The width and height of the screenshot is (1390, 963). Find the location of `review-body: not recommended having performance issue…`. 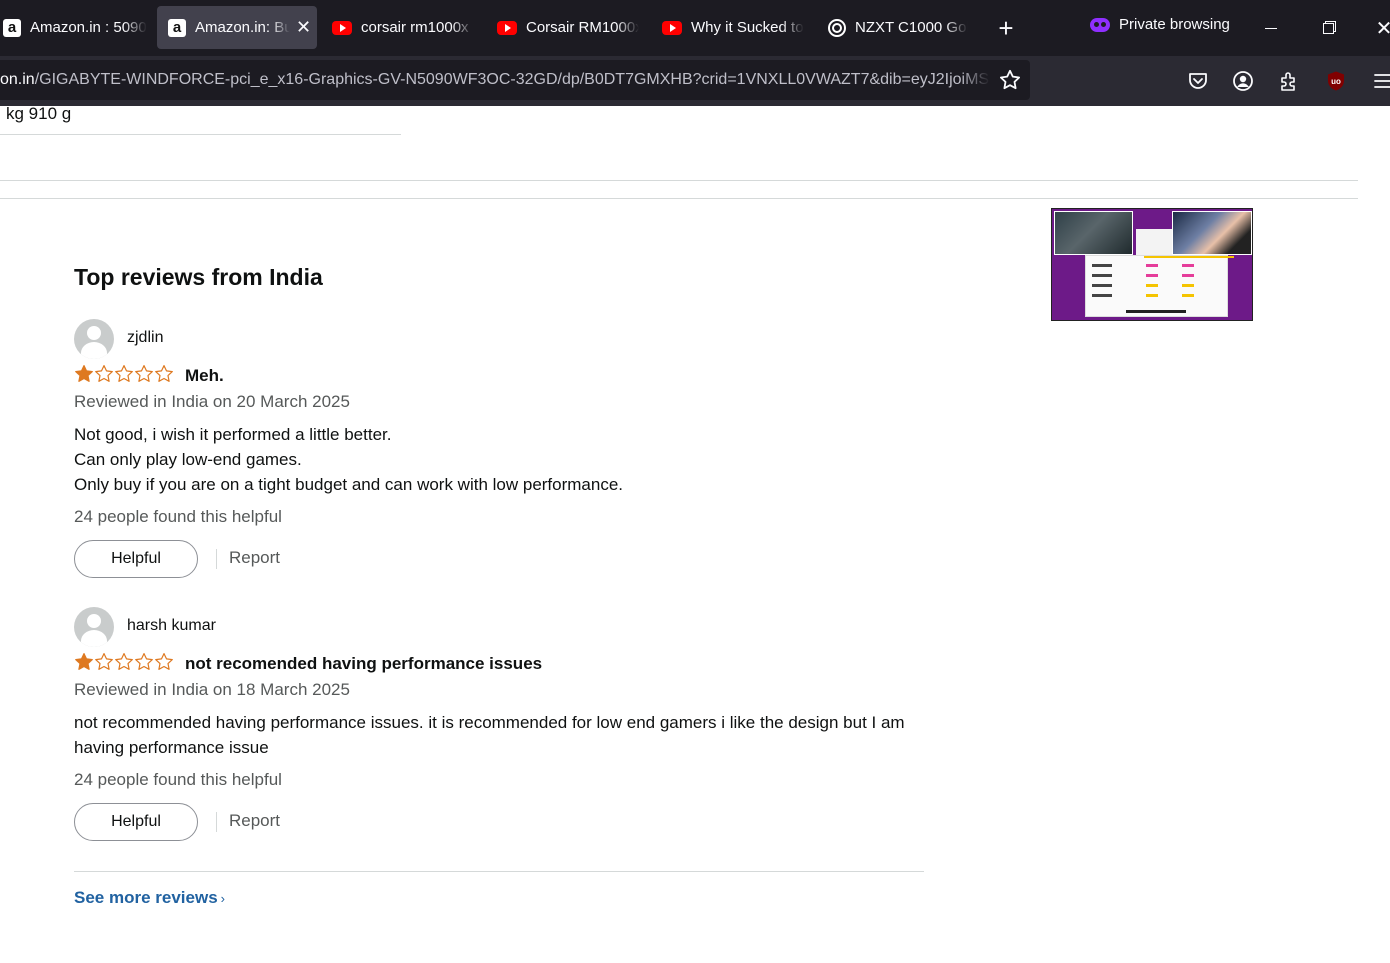

review-body: not recommended having performance issue… is located at coordinates (499, 735).